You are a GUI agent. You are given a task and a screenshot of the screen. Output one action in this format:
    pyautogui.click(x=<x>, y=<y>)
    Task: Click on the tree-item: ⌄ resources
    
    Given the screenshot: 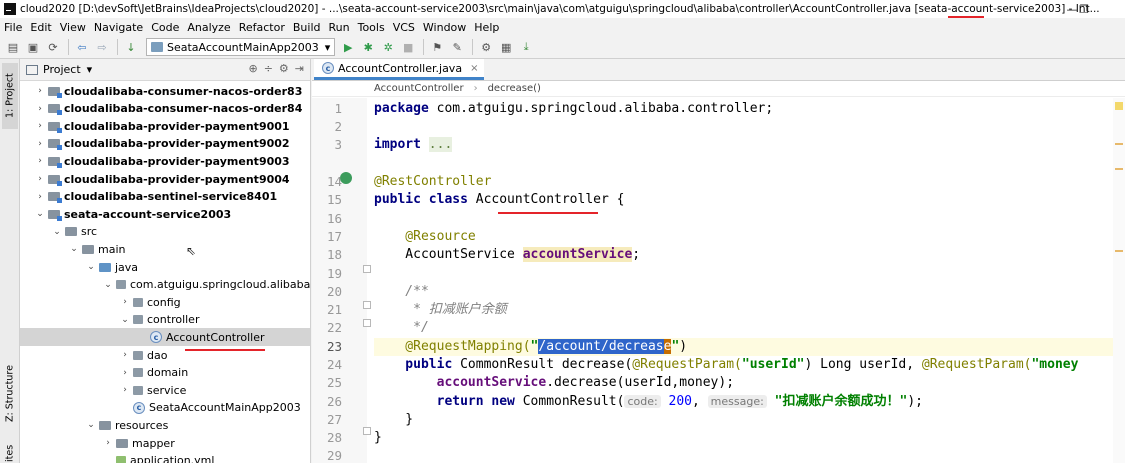 What is the action you would take?
    pyautogui.click(x=165, y=425)
    